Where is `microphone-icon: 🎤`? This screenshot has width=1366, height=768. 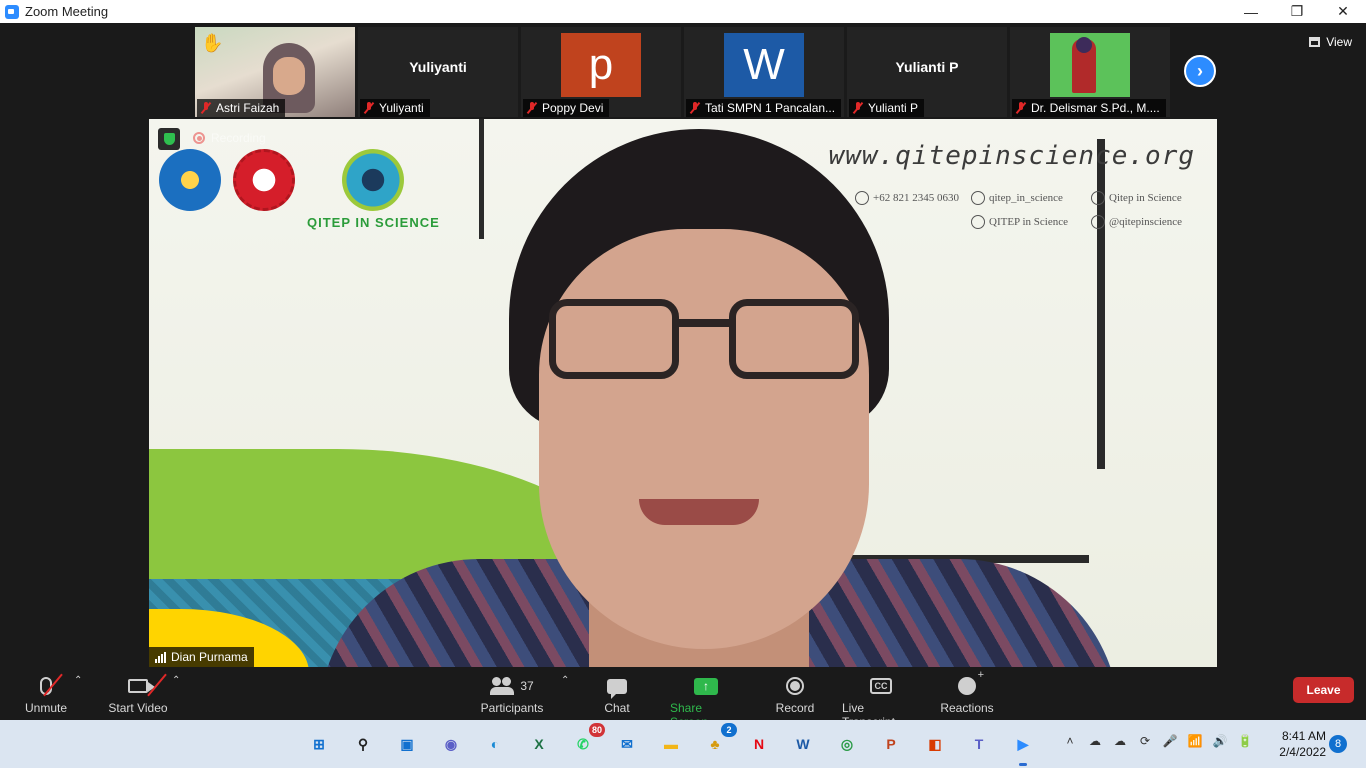 microphone-icon: 🎤 is located at coordinates (1170, 741).